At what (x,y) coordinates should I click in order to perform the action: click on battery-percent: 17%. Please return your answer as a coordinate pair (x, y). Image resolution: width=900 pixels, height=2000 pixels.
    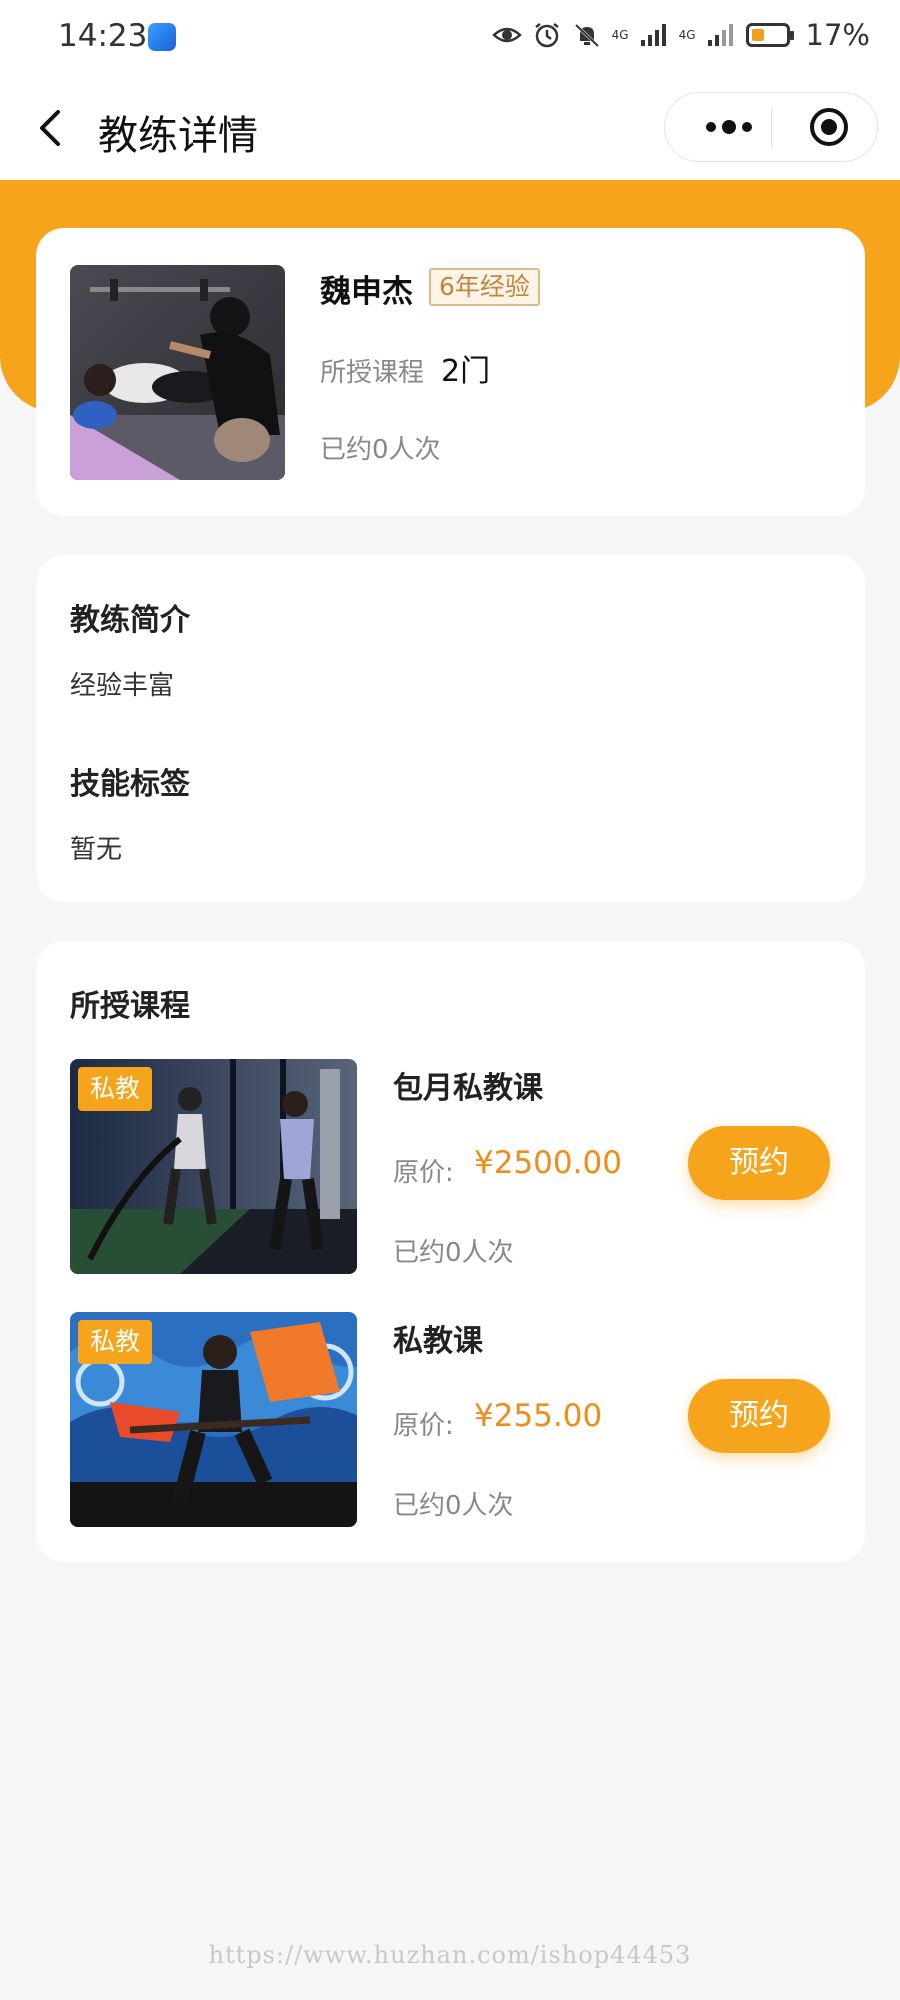
    Looking at the image, I should click on (837, 35).